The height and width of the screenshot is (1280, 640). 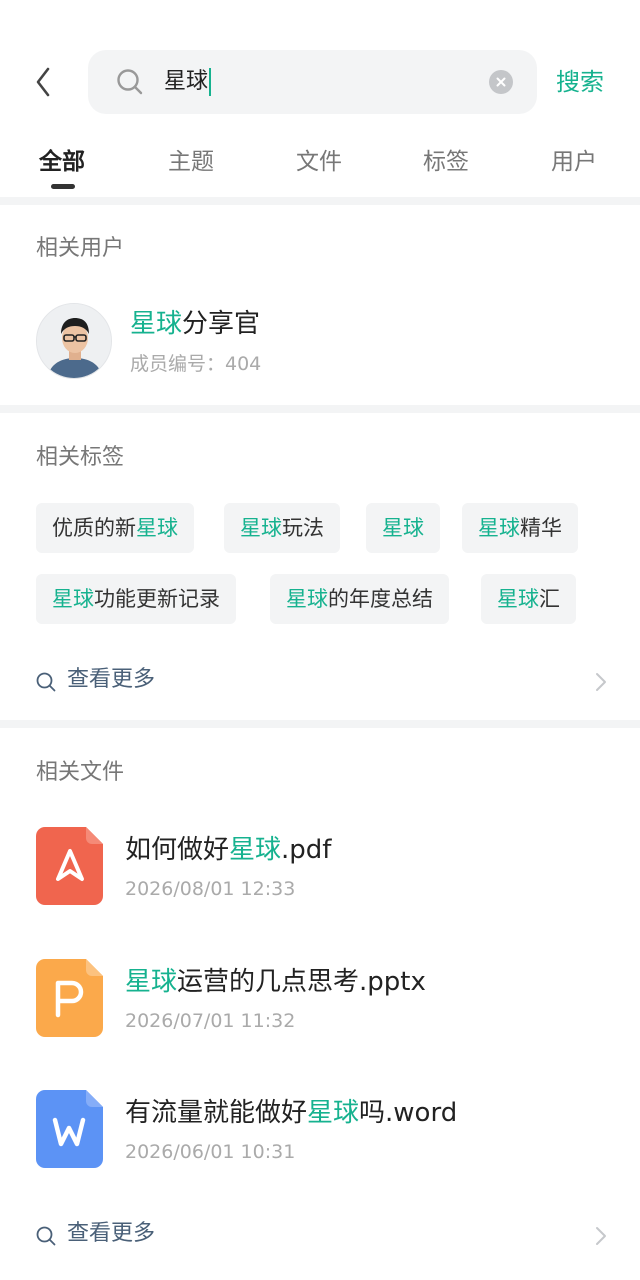 I want to click on user-name: 星球分享官, so click(x=195, y=324).